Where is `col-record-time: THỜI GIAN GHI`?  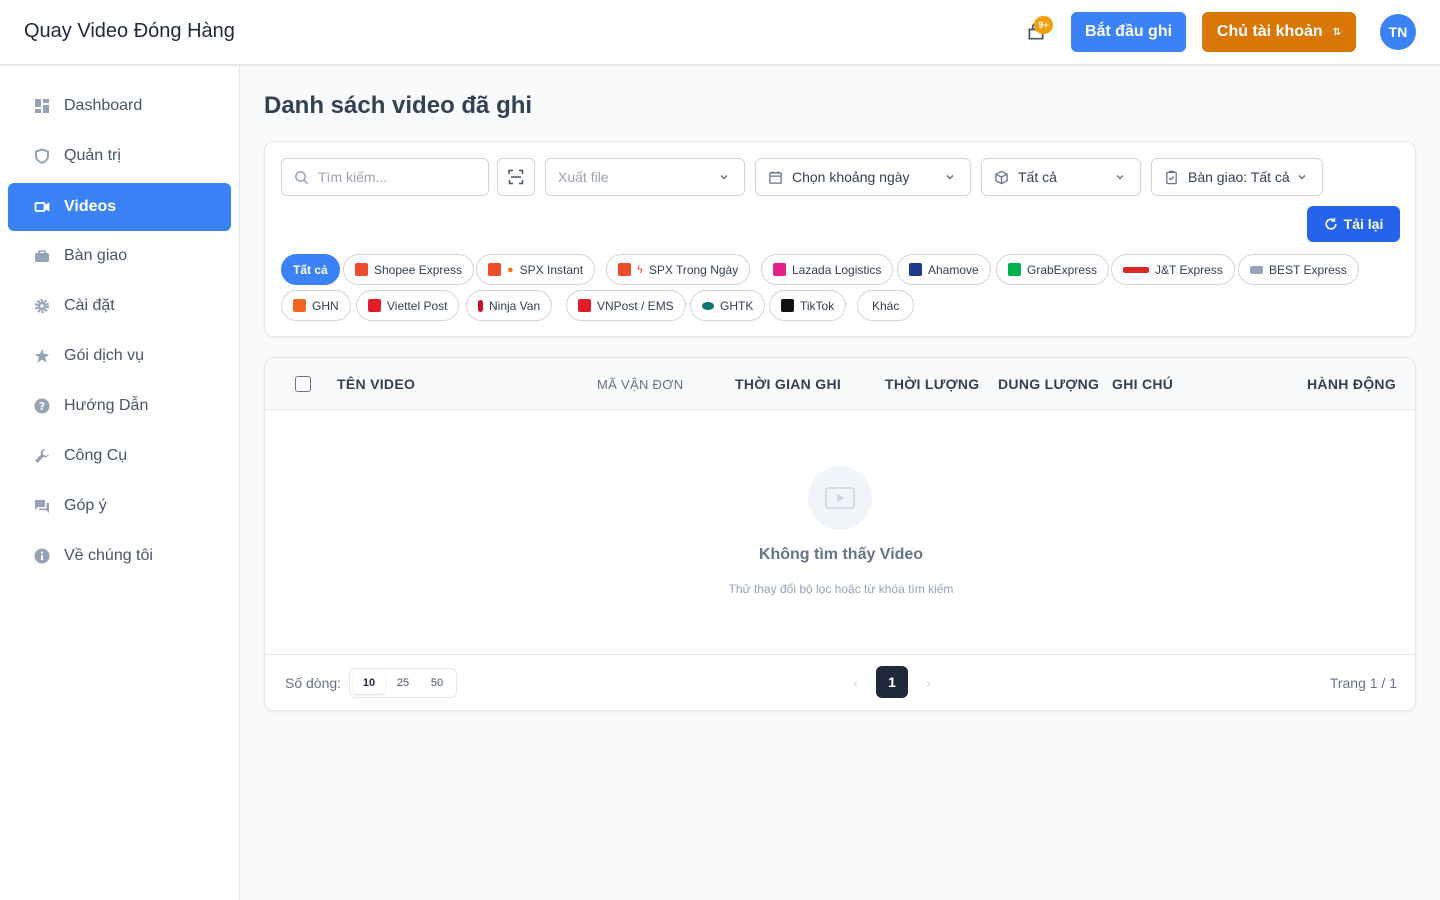 col-record-time: THỜI GIAN GHI is located at coordinates (788, 384).